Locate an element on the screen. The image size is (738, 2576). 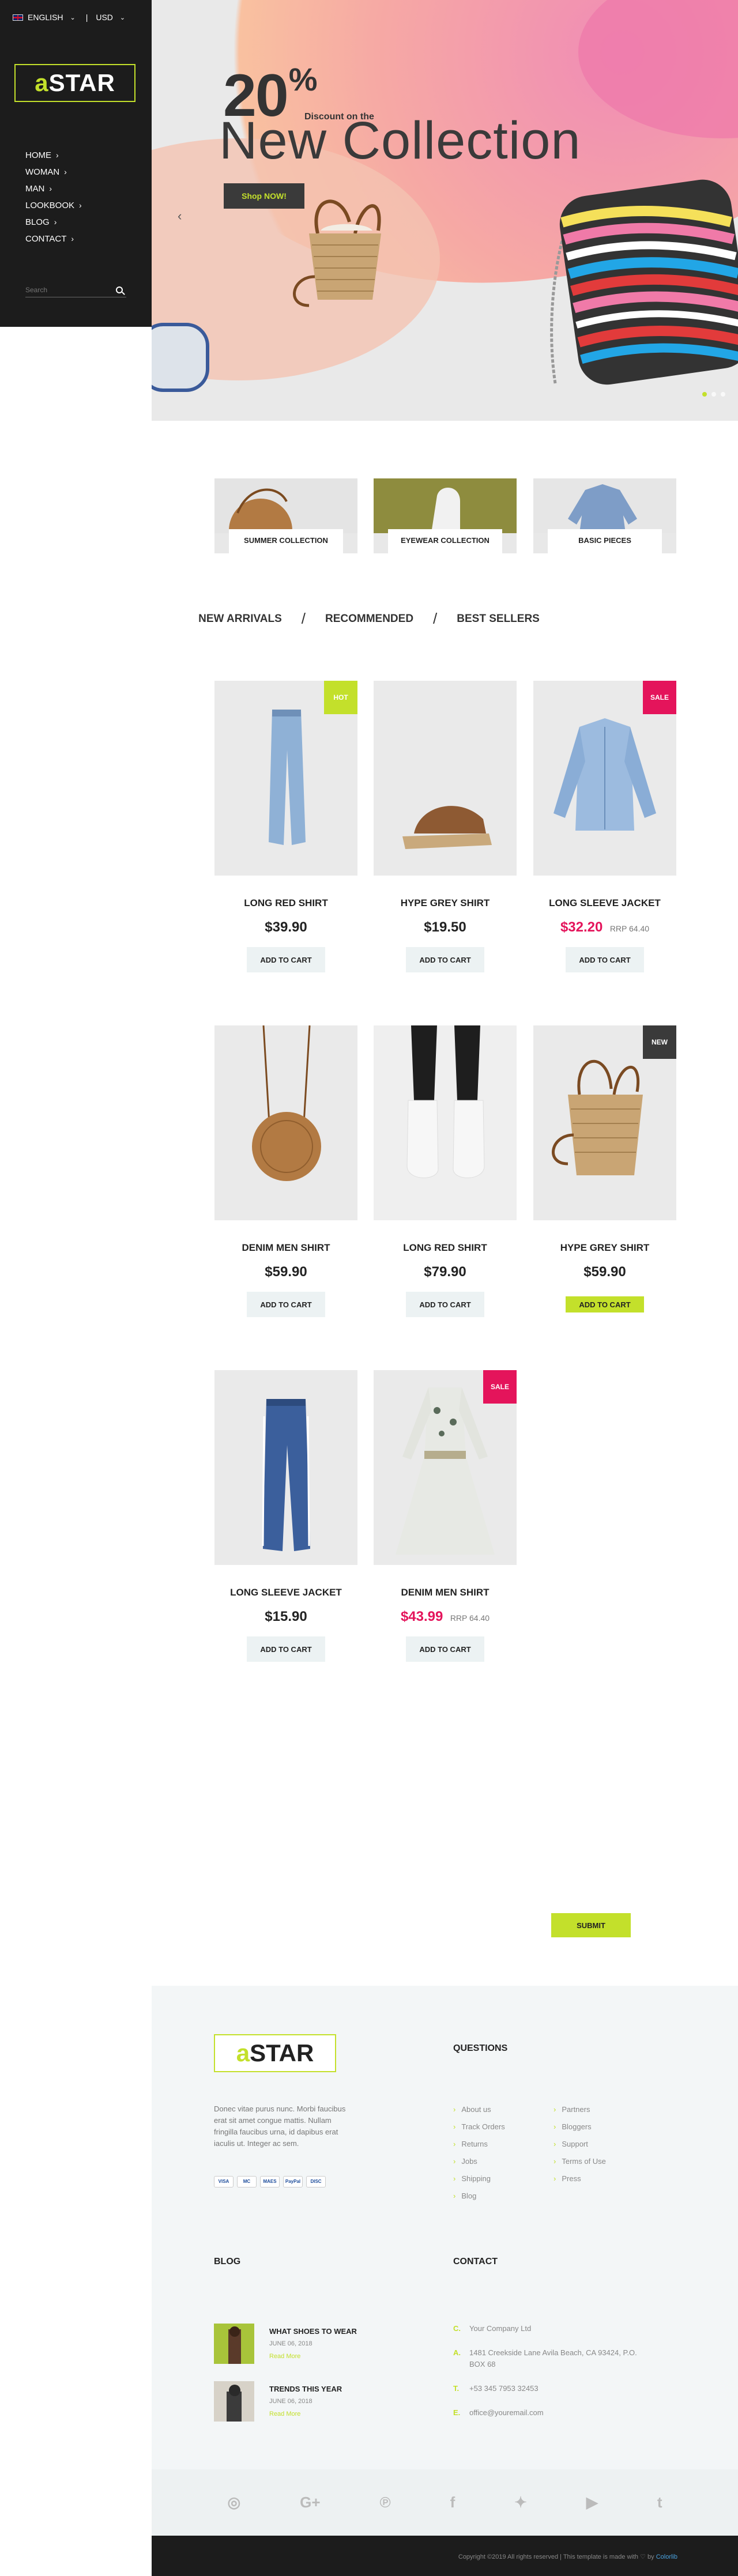
tab-best-sellers: BEST SELLERS is located at coordinates (499, 619).